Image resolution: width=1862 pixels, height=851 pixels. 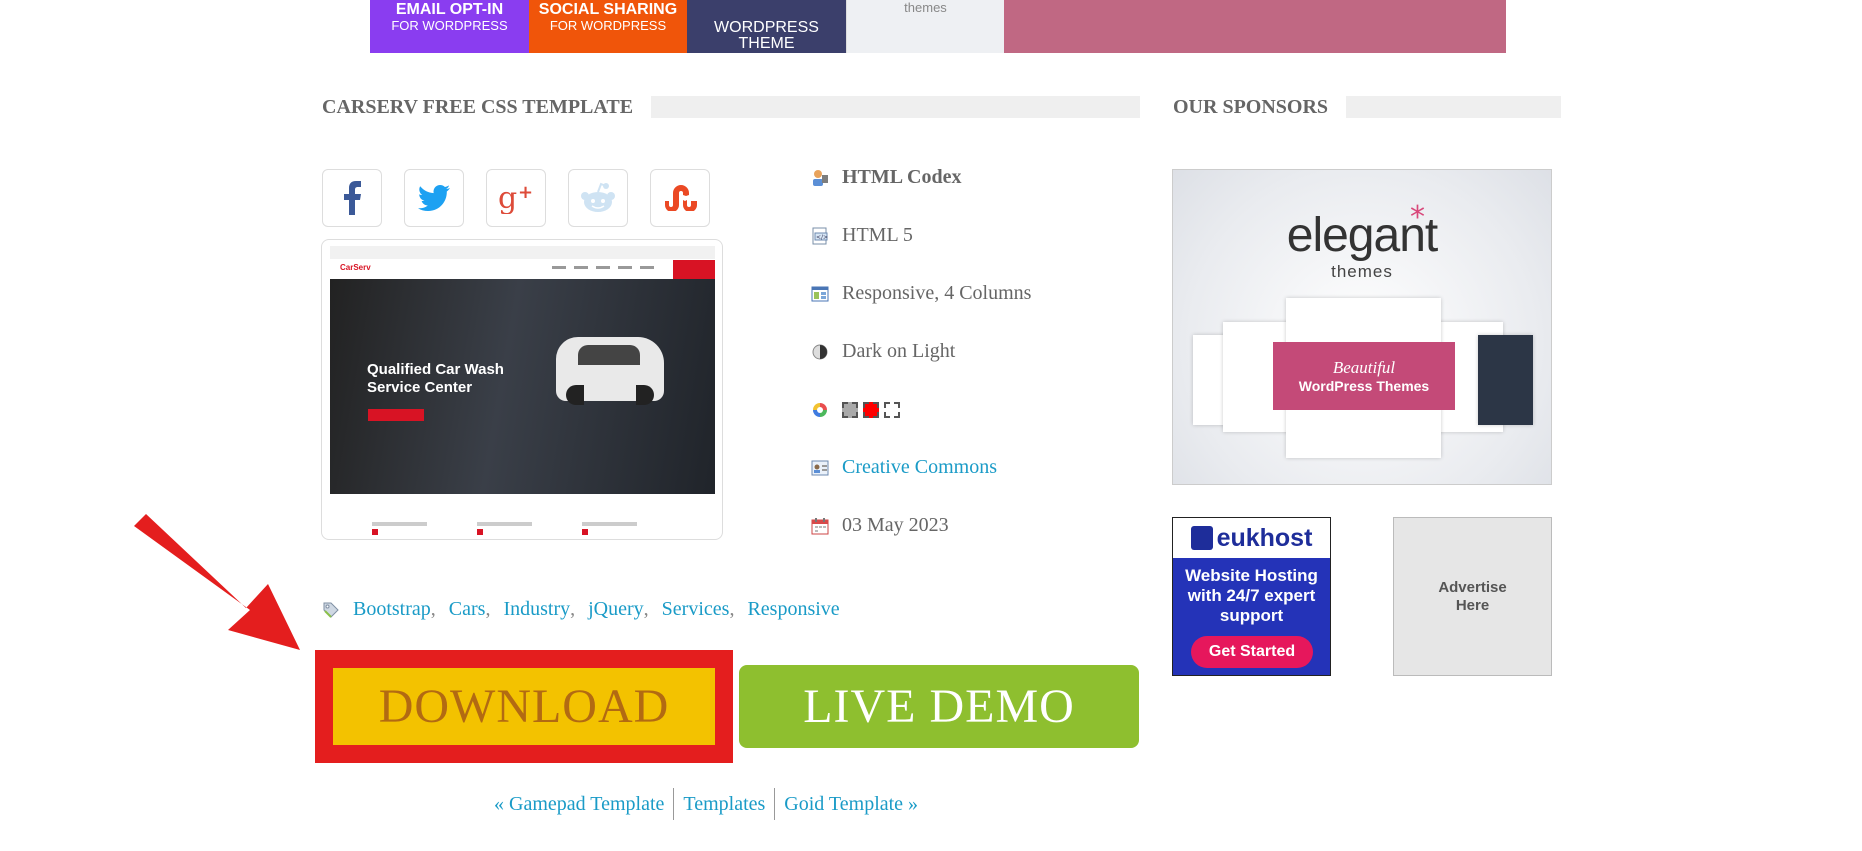 I want to click on download-highlight-box: DOWNLOAD, so click(x=524, y=706).